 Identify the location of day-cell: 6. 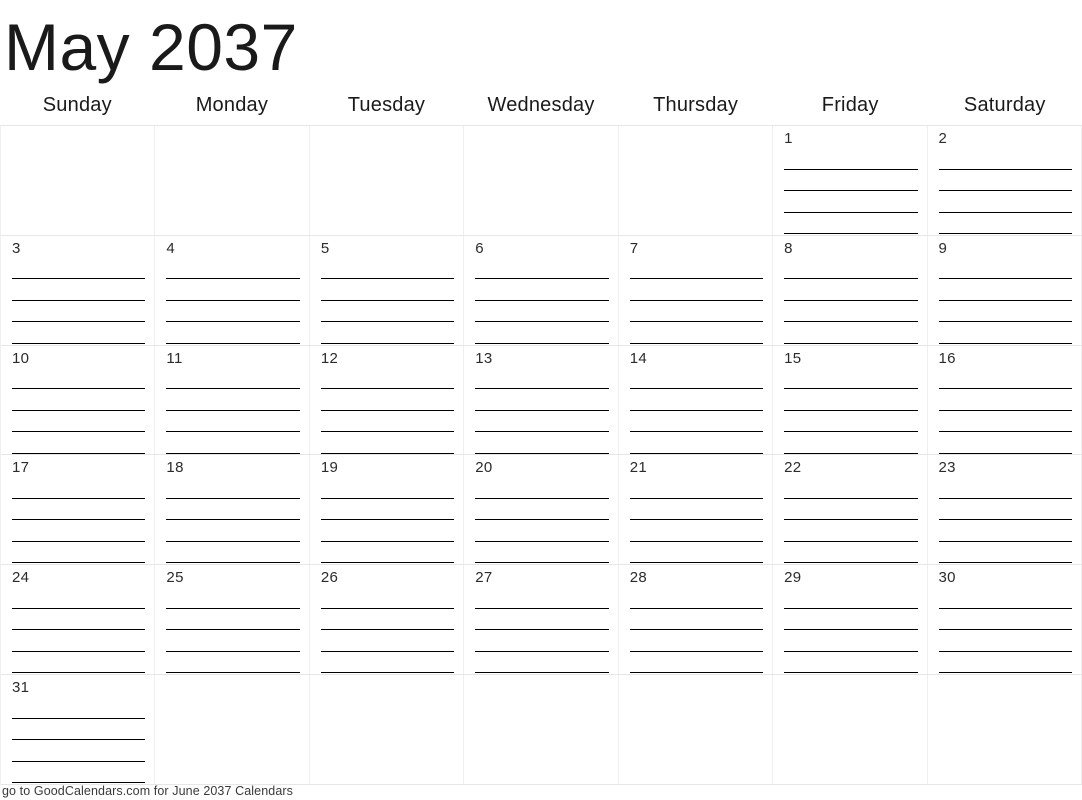
(541, 290).